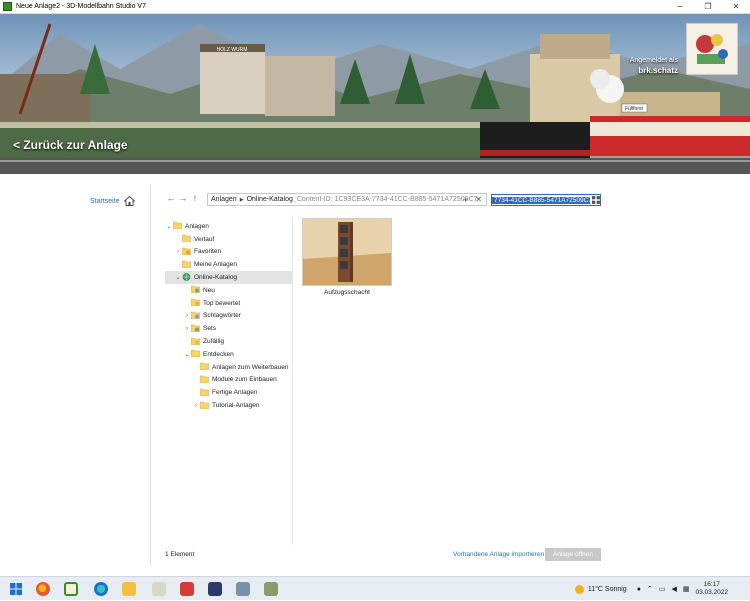 The height and width of the screenshot is (601, 750). I want to click on tree-item: ⌄ Entdecken, so click(229, 354).